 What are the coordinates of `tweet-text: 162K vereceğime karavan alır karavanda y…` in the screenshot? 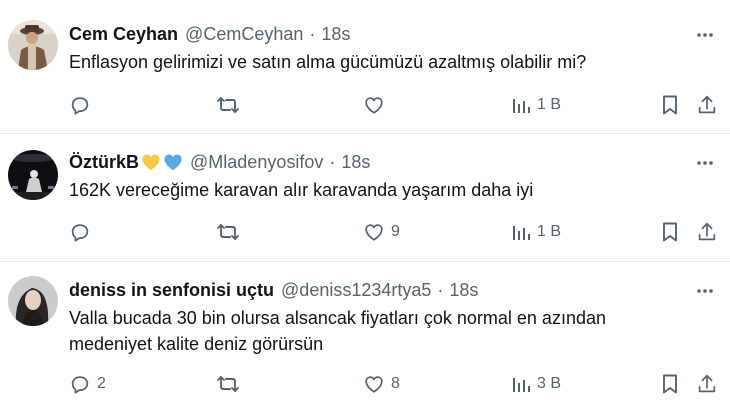 It's located at (379, 190).